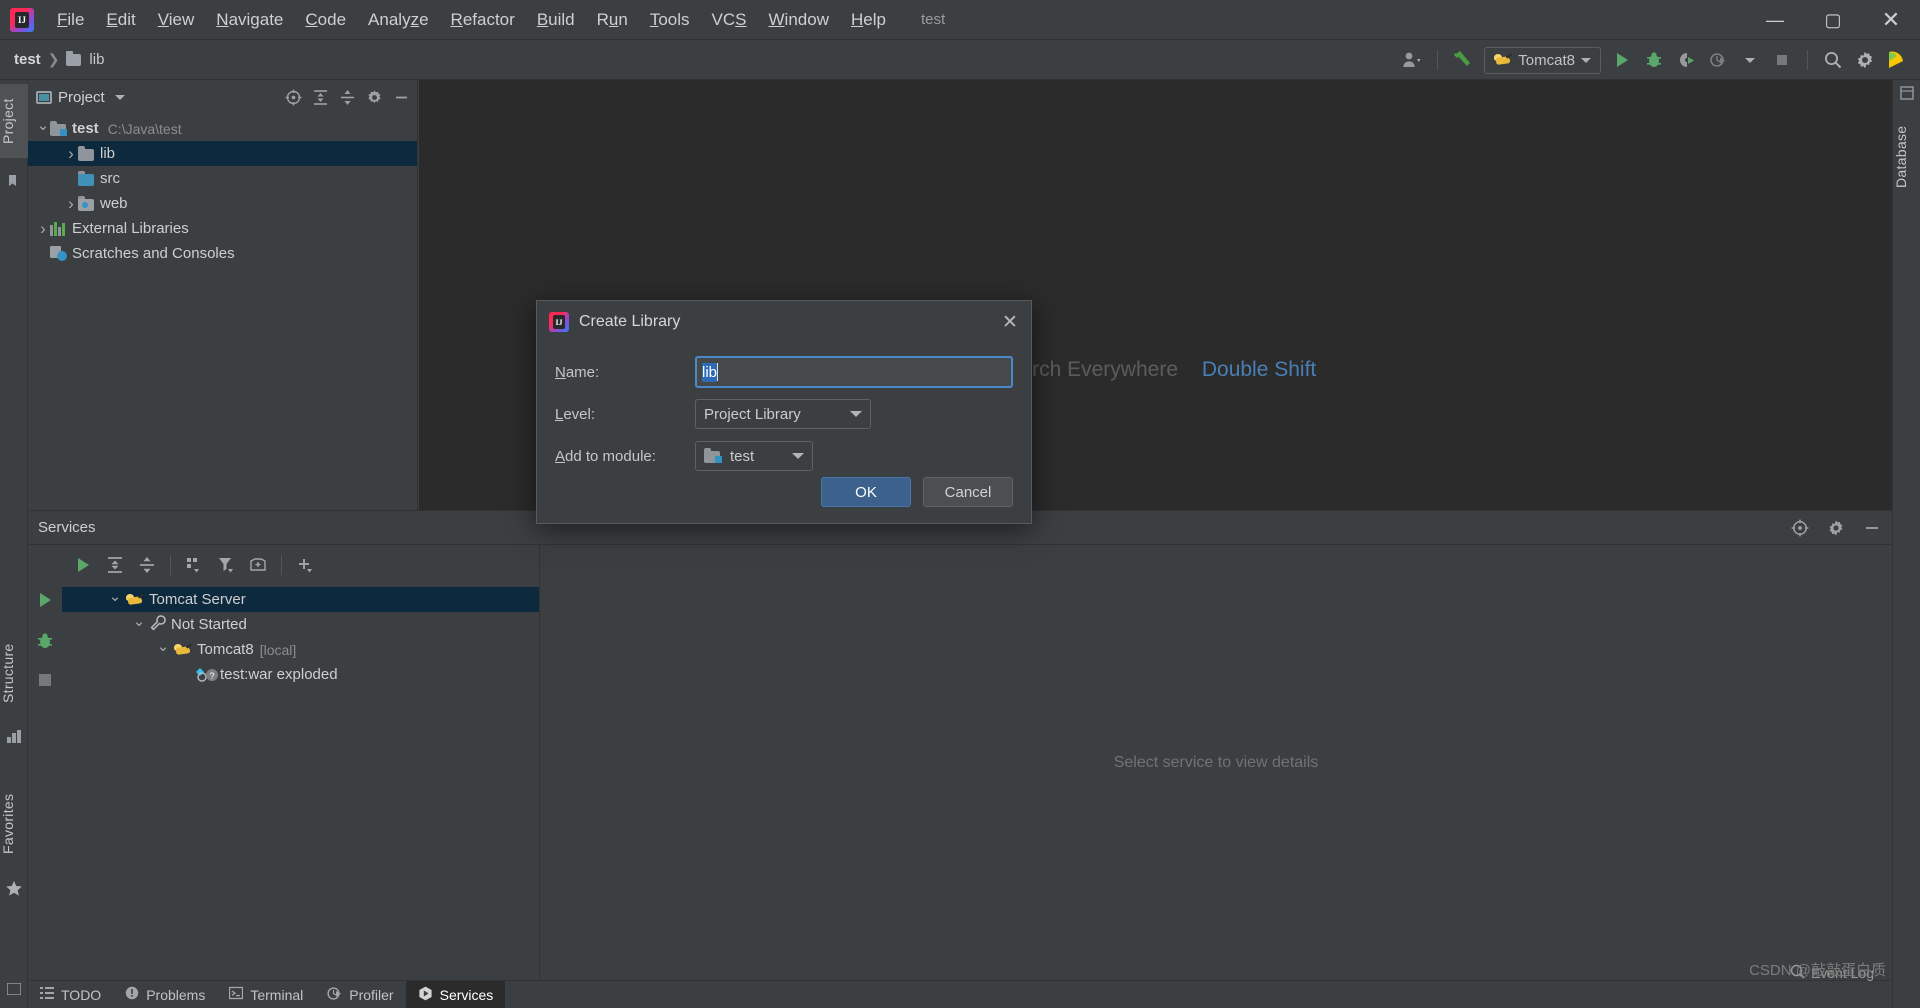 The height and width of the screenshot is (1008, 1920). I want to click on tab-services: Services, so click(455, 994).